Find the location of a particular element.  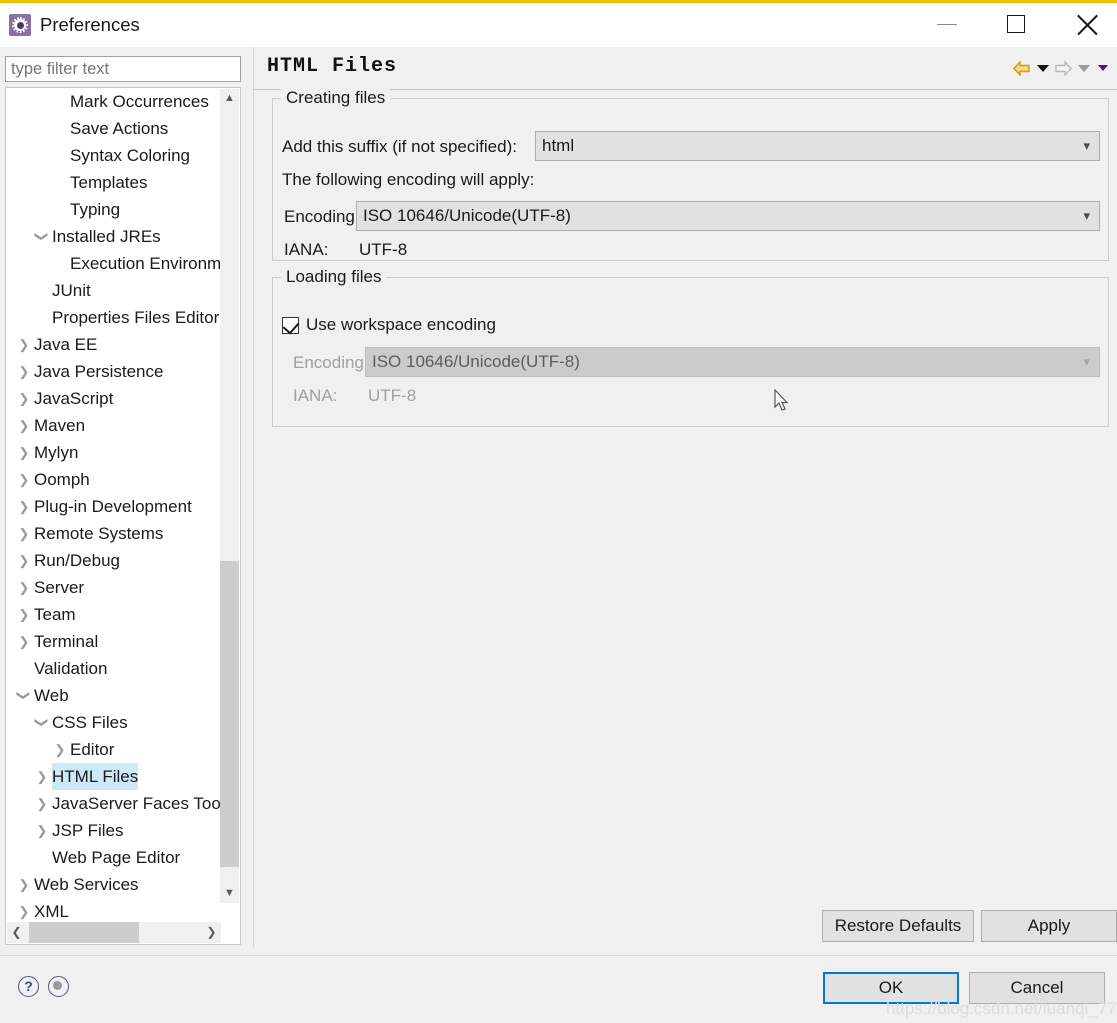

loading-encoding-label: Encoding: is located at coordinates (331, 362).